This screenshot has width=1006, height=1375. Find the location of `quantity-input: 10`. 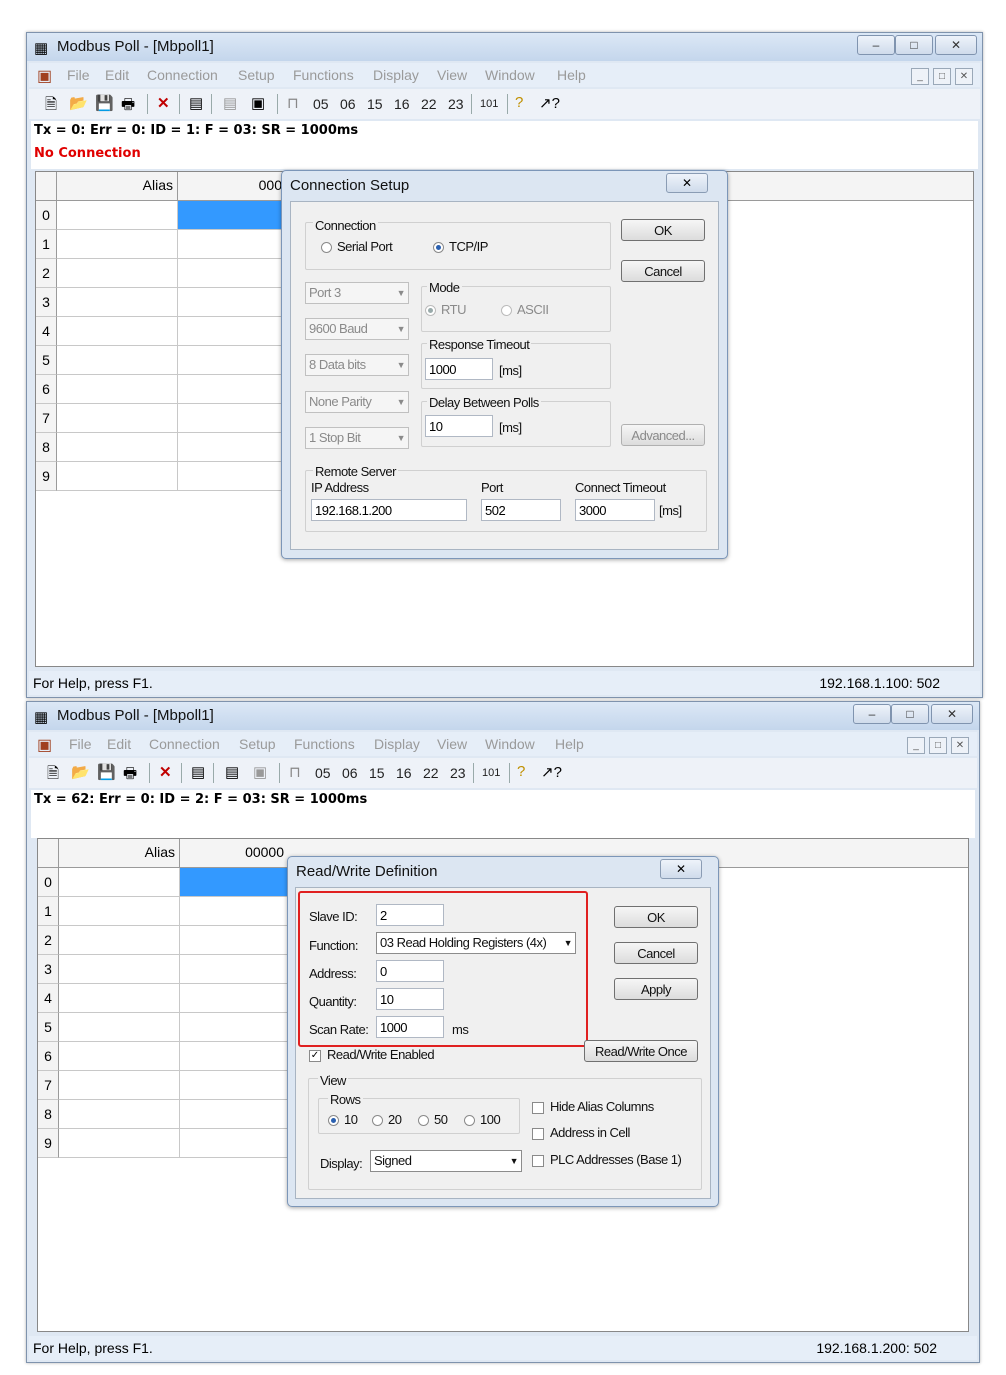

quantity-input: 10 is located at coordinates (410, 999).